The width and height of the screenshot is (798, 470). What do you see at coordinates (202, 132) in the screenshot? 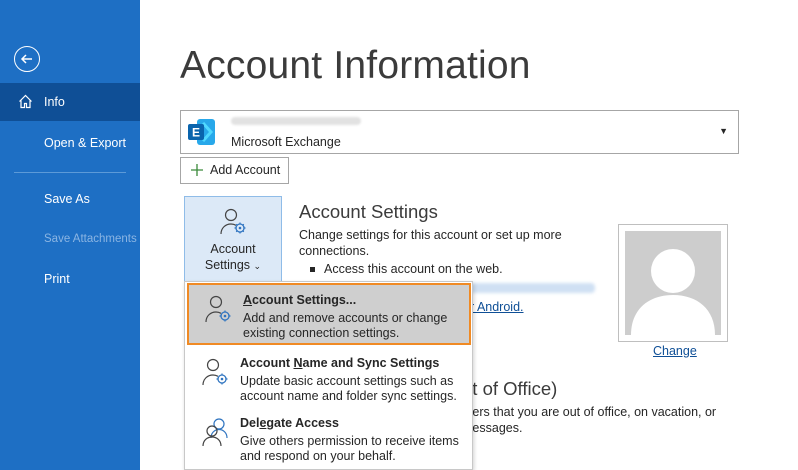
I see `exchange-logo-icon: E` at bounding box center [202, 132].